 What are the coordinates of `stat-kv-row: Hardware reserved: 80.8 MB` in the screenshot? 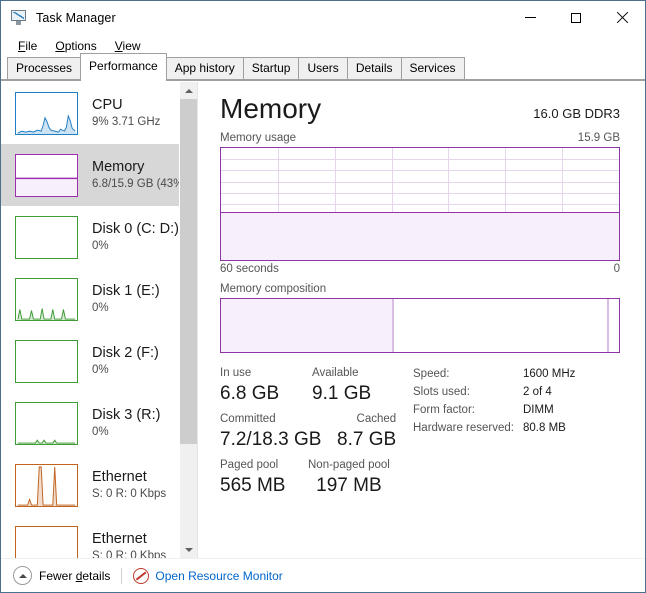 It's located at (516, 428).